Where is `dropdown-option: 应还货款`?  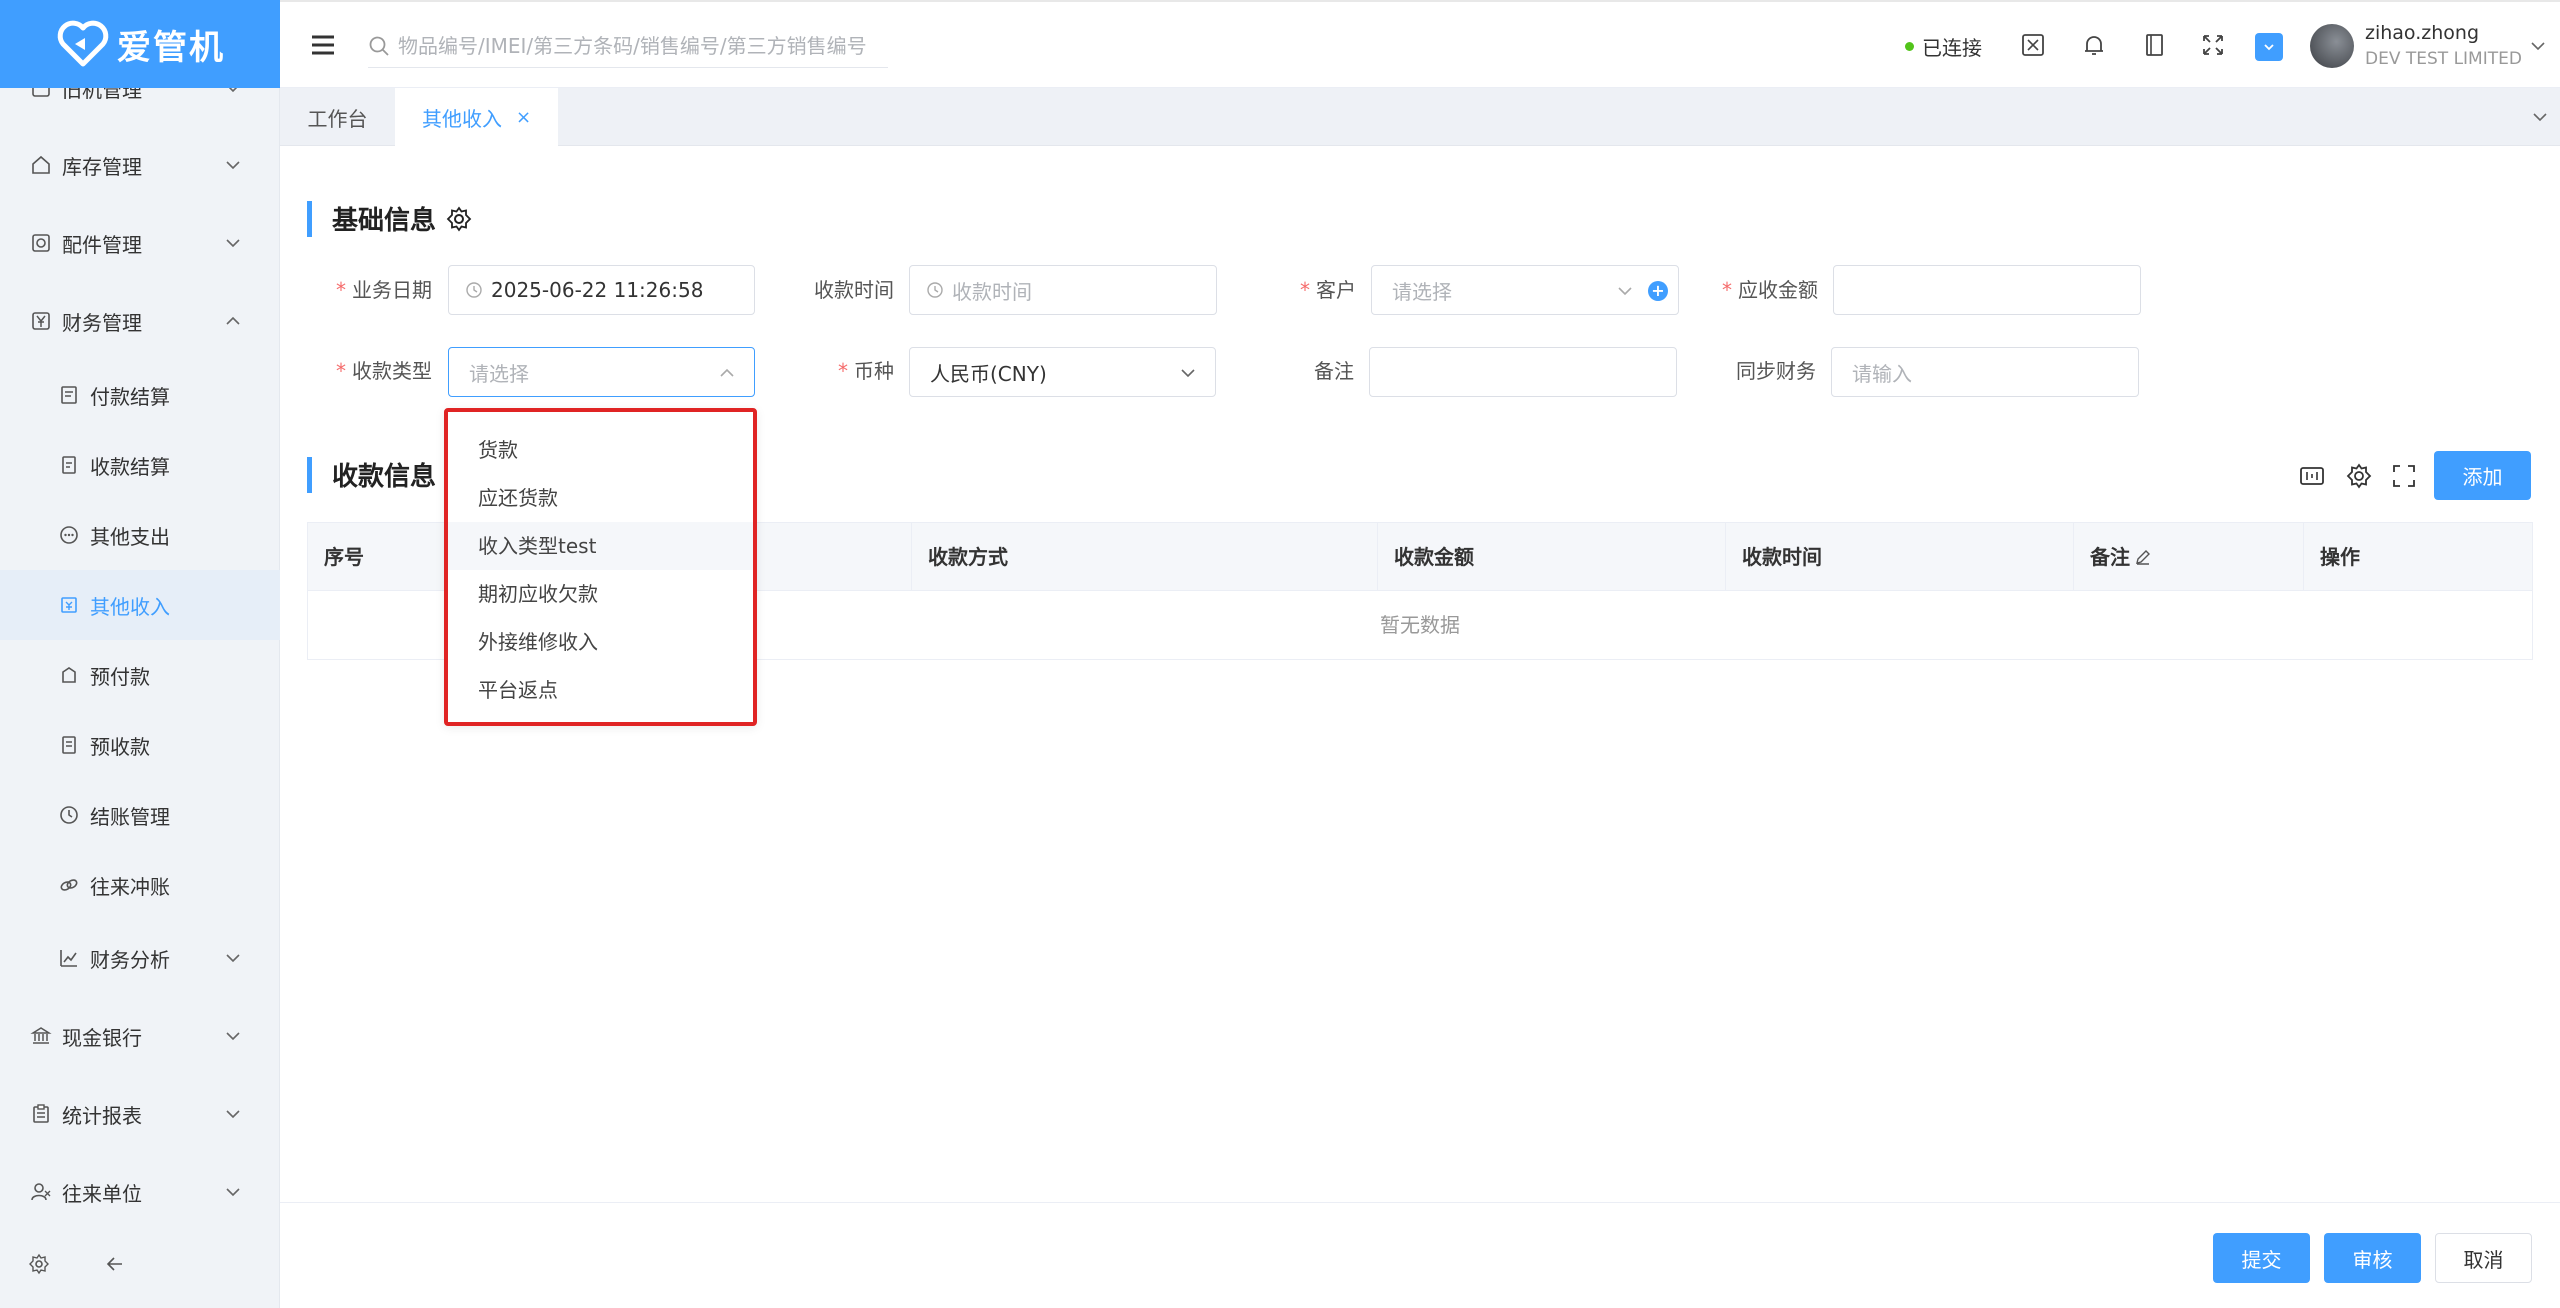 dropdown-option: 应还货款 is located at coordinates (600, 498).